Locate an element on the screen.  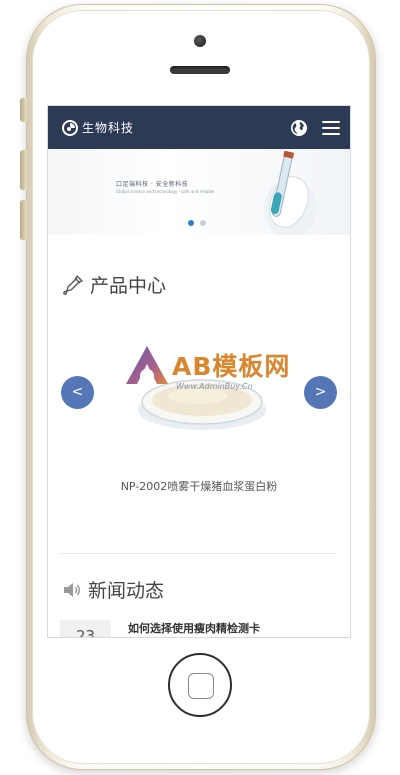
volume-down-button is located at coordinates (23, 220).